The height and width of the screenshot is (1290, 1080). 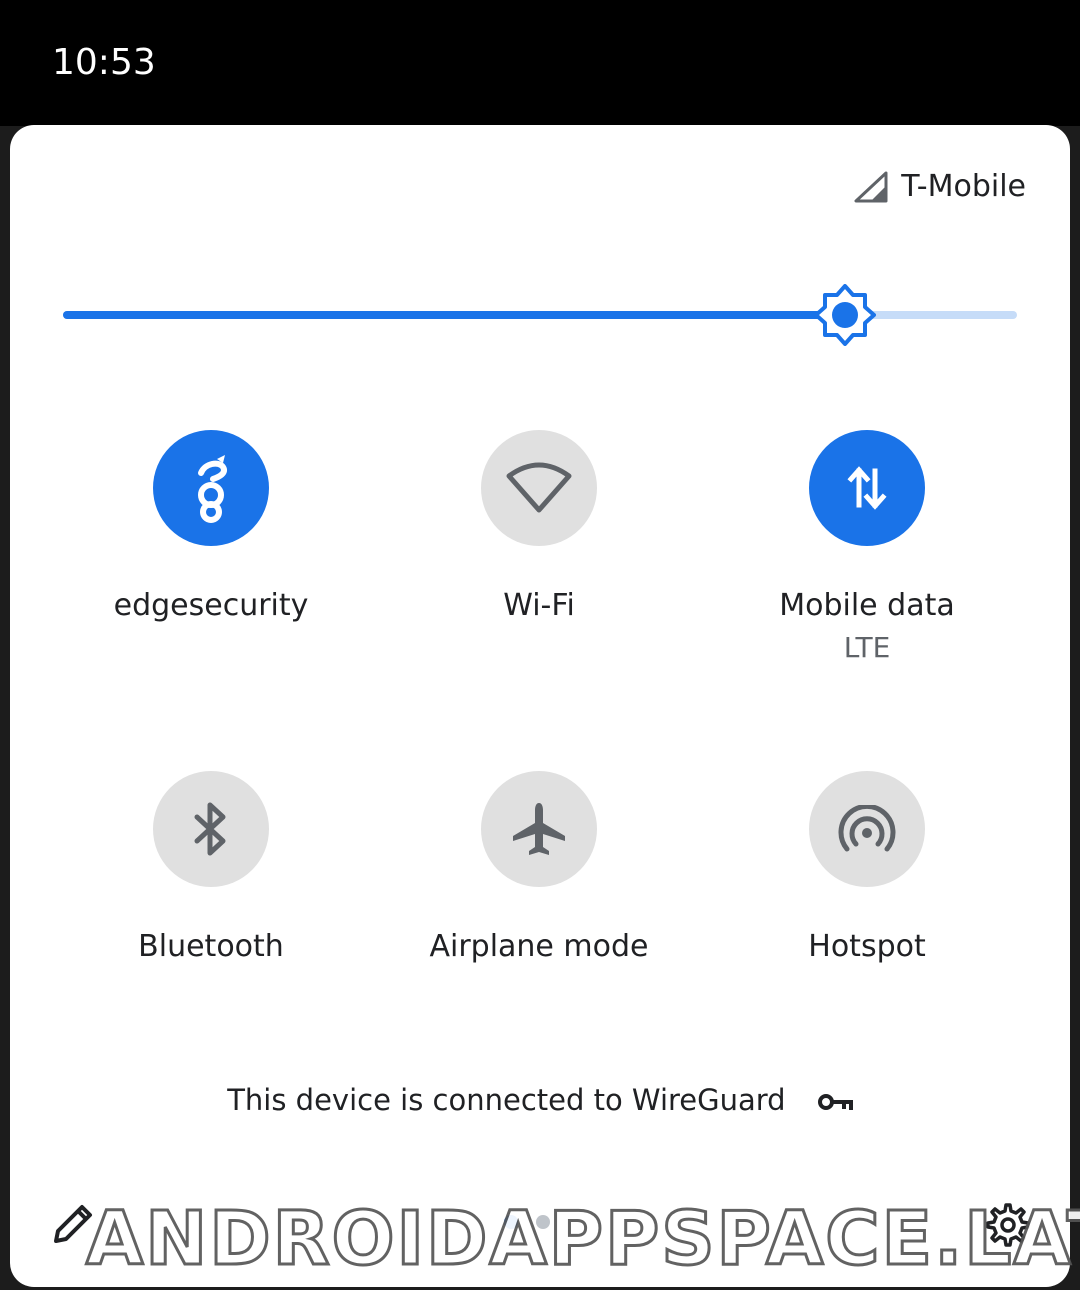 I want to click on tile-edgesecurity: edgesecurity, so click(x=211, y=526).